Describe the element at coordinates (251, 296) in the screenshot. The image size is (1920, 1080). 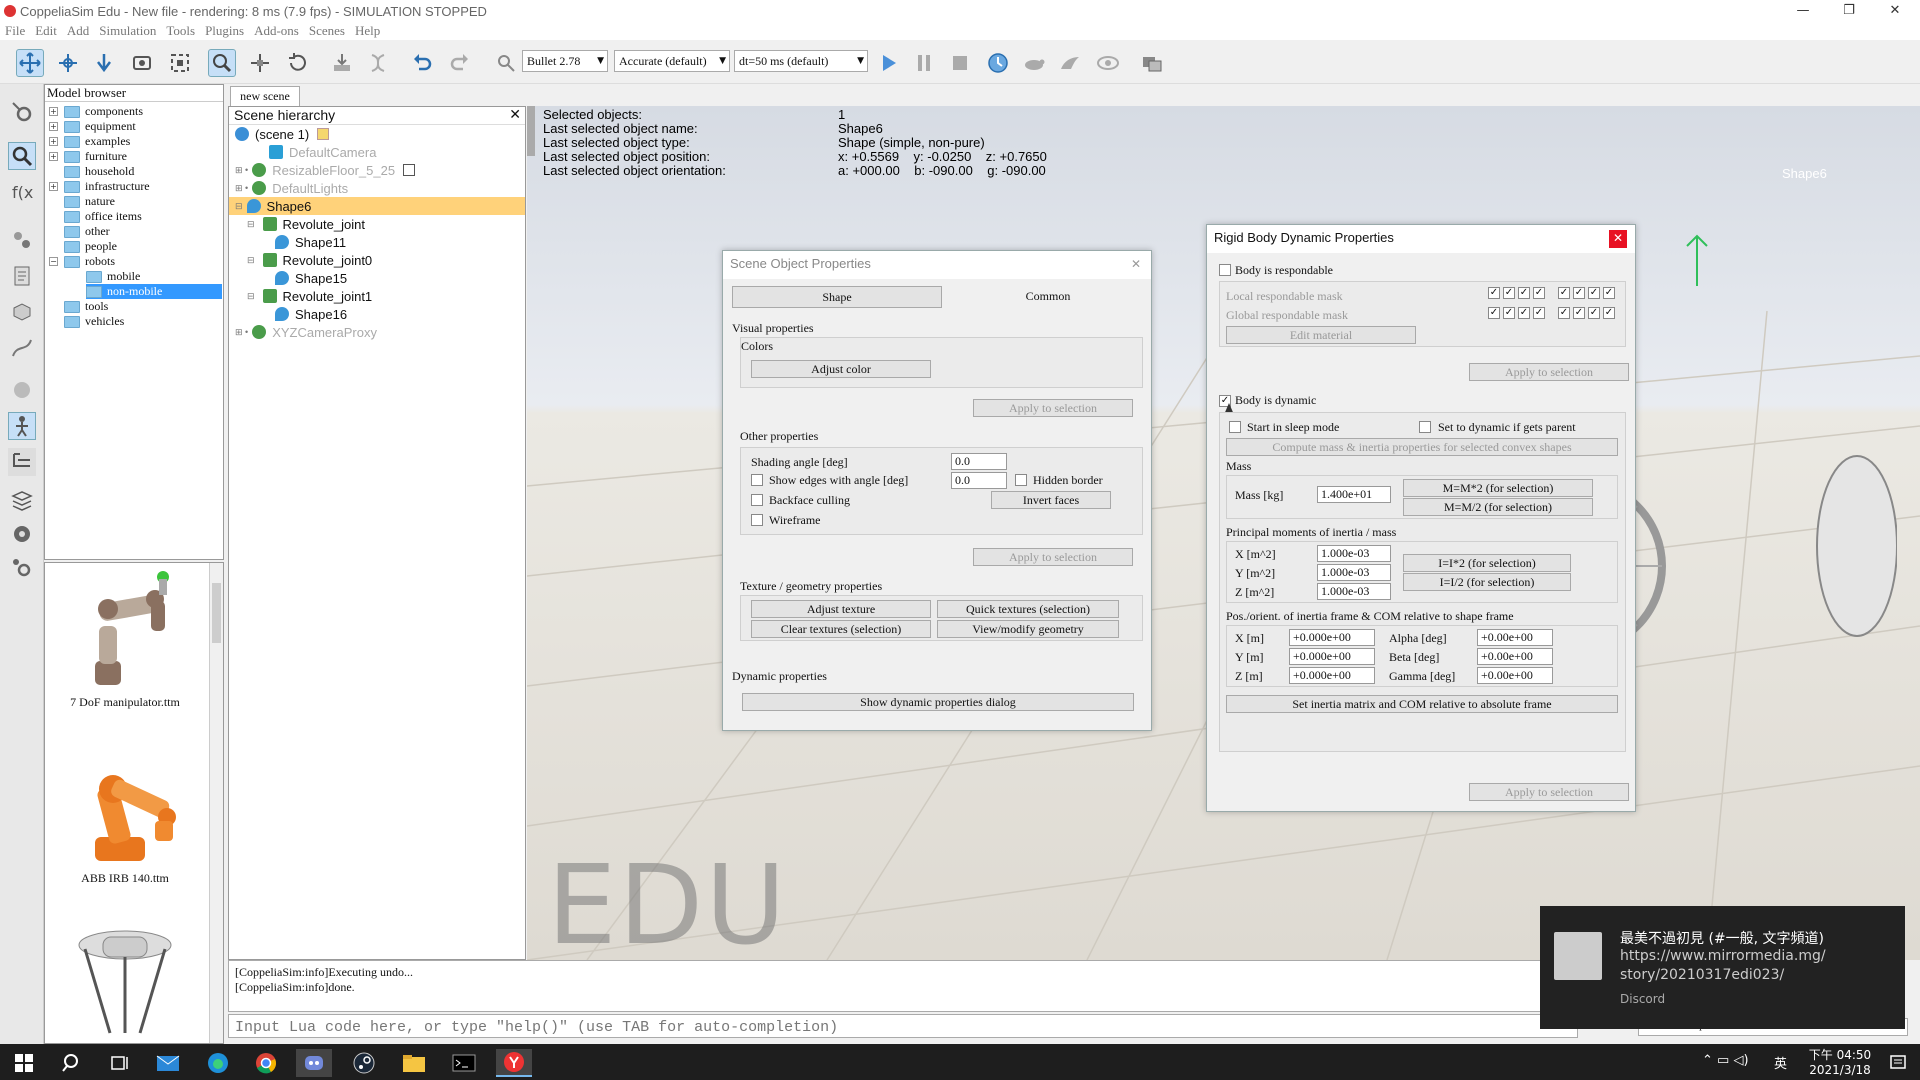
I see `collapse-icon: ⊟` at that location.